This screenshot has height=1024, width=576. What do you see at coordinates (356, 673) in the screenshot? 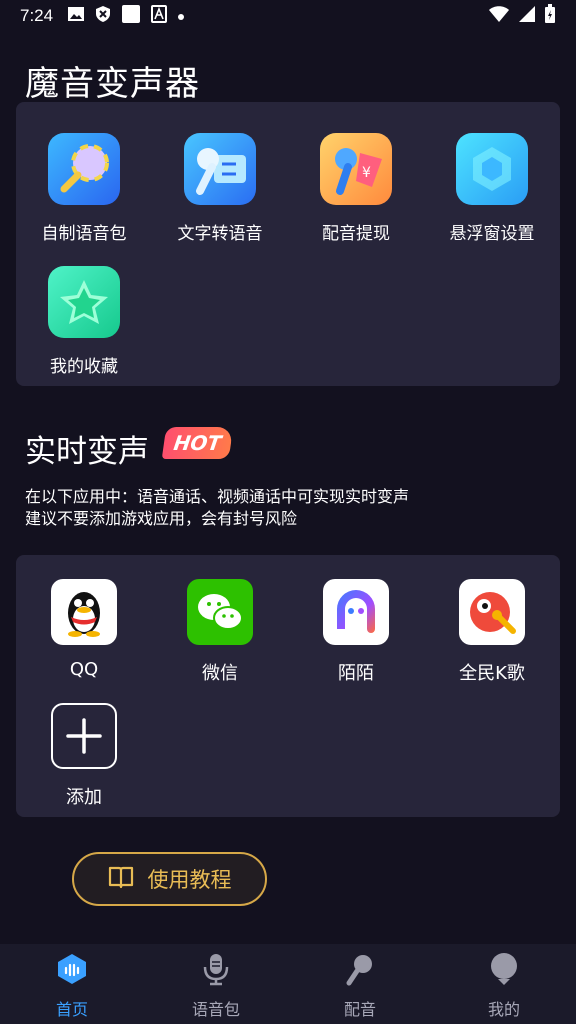
I see `app-label: 陌陌` at bounding box center [356, 673].